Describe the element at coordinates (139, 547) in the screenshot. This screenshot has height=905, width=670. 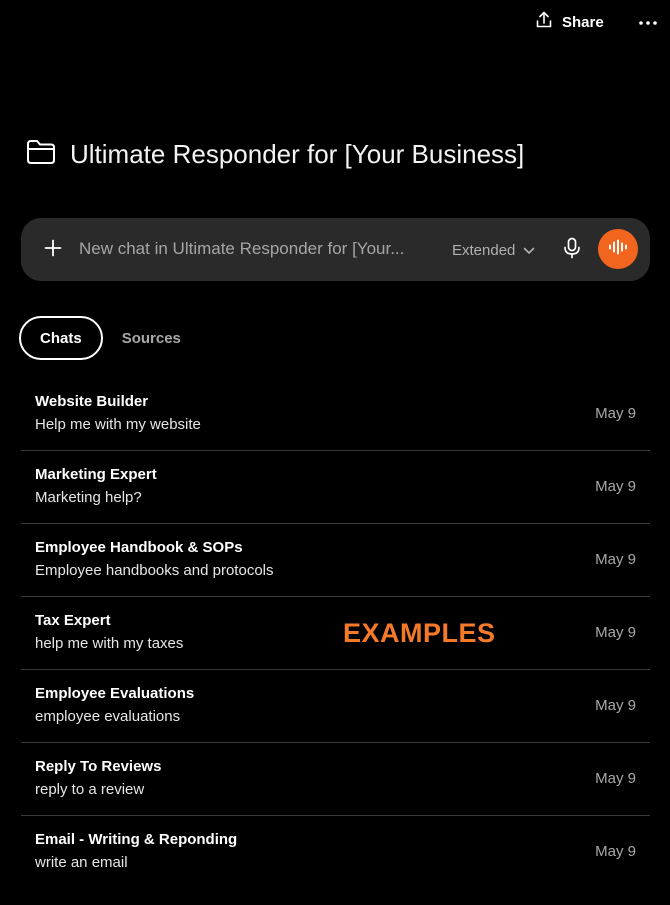
I see `chat-title: Employee Handbook & SOPs` at that location.